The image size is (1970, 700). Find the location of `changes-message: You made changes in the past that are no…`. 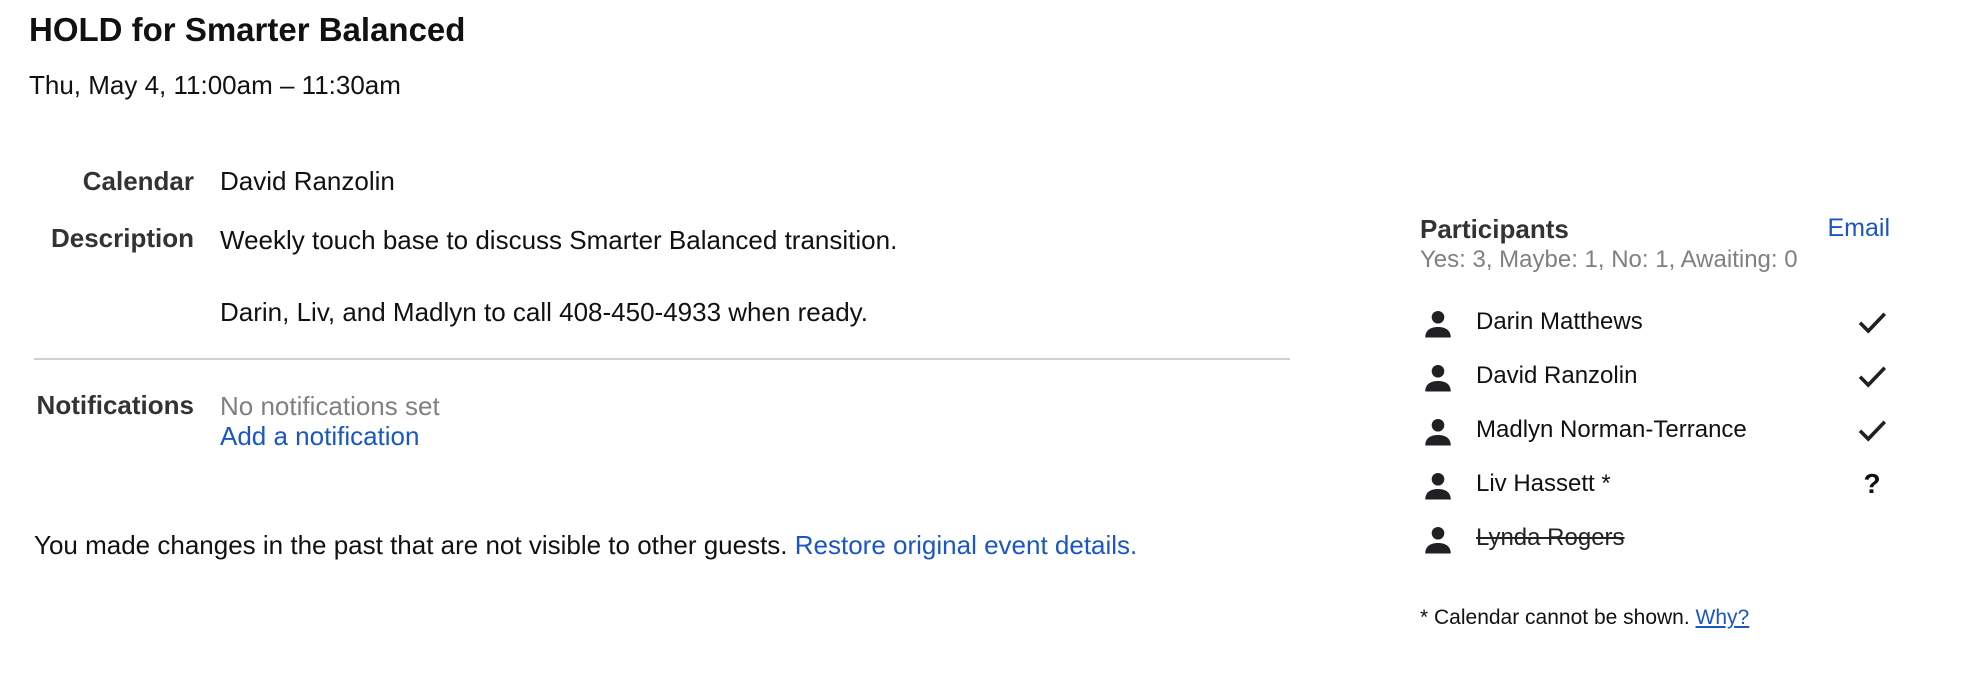

changes-message: You made changes in the past that are no… is located at coordinates (411, 545).